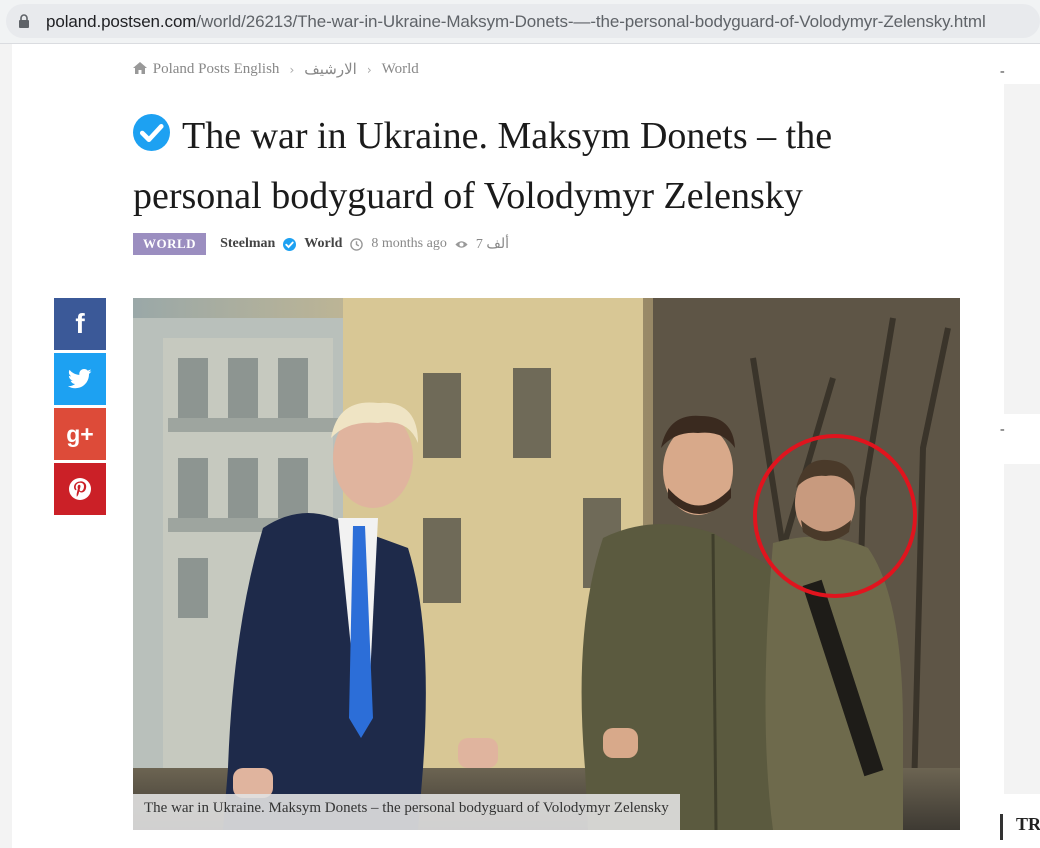  I want to click on eye-icon, so click(461, 244).